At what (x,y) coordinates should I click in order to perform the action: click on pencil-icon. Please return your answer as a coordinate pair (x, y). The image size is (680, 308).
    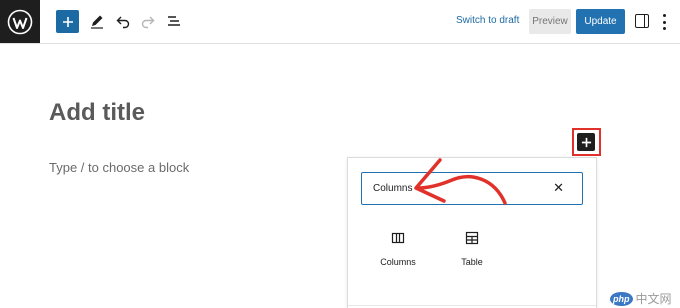
    Looking at the image, I should click on (97, 21).